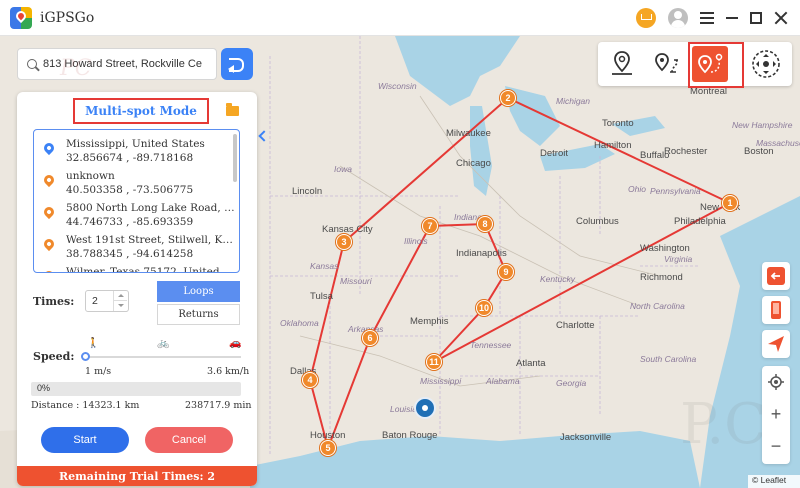 Image resolution: width=800 pixels, height=488 pixels. Describe the element at coordinates (54, 301) in the screenshot. I see `times-label: Times:` at that location.